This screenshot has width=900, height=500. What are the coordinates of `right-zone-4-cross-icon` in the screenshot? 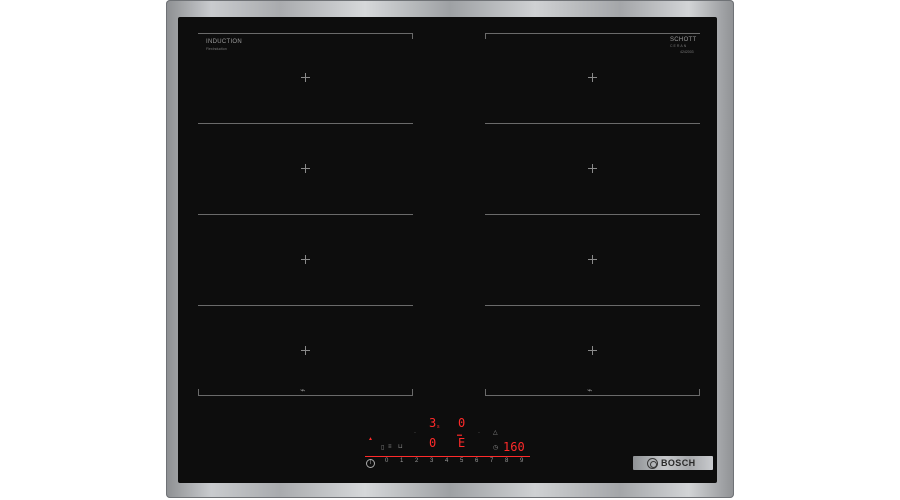 It's located at (592, 350).